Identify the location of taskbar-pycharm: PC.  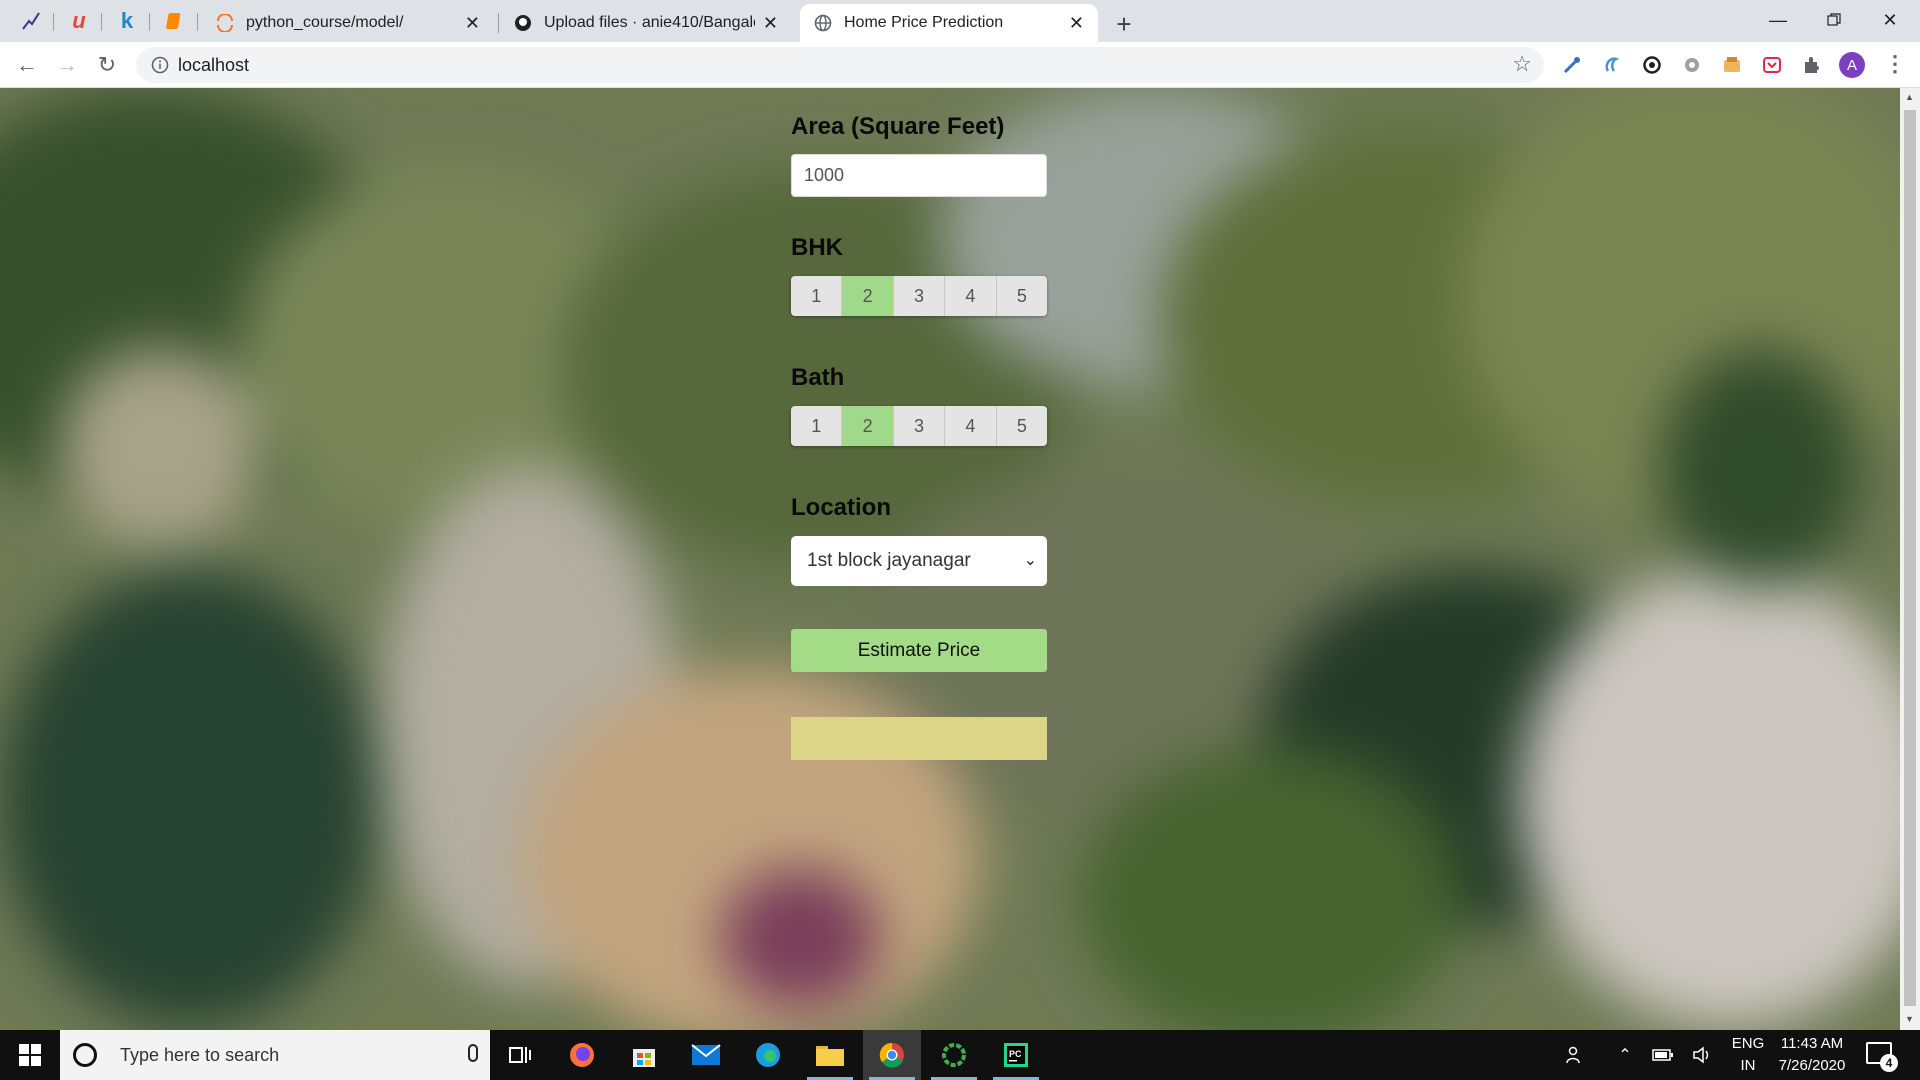
(1016, 1055).